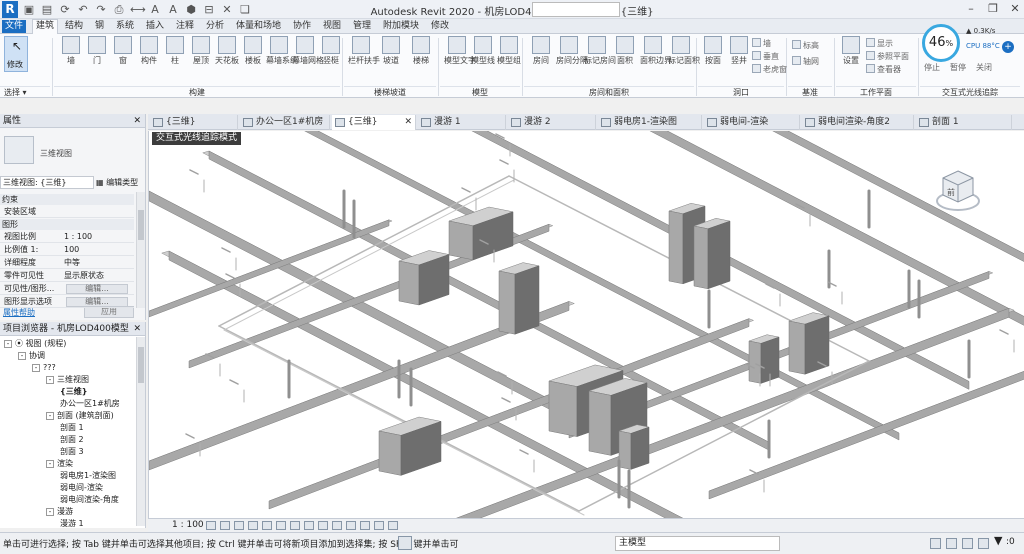 The image size is (1024, 554). What do you see at coordinates (401, 26) in the screenshot?
I see `ribbon-tab-12: 附加模块` at bounding box center [401, 26].